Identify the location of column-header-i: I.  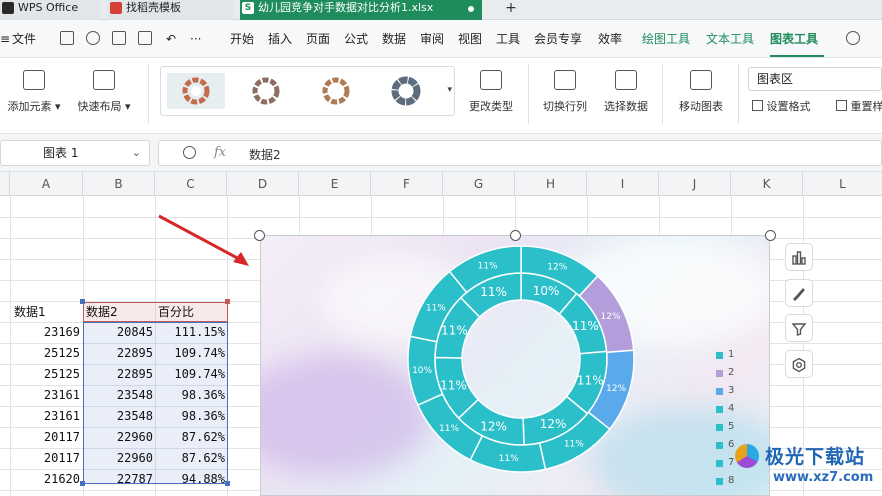
(623, 184).